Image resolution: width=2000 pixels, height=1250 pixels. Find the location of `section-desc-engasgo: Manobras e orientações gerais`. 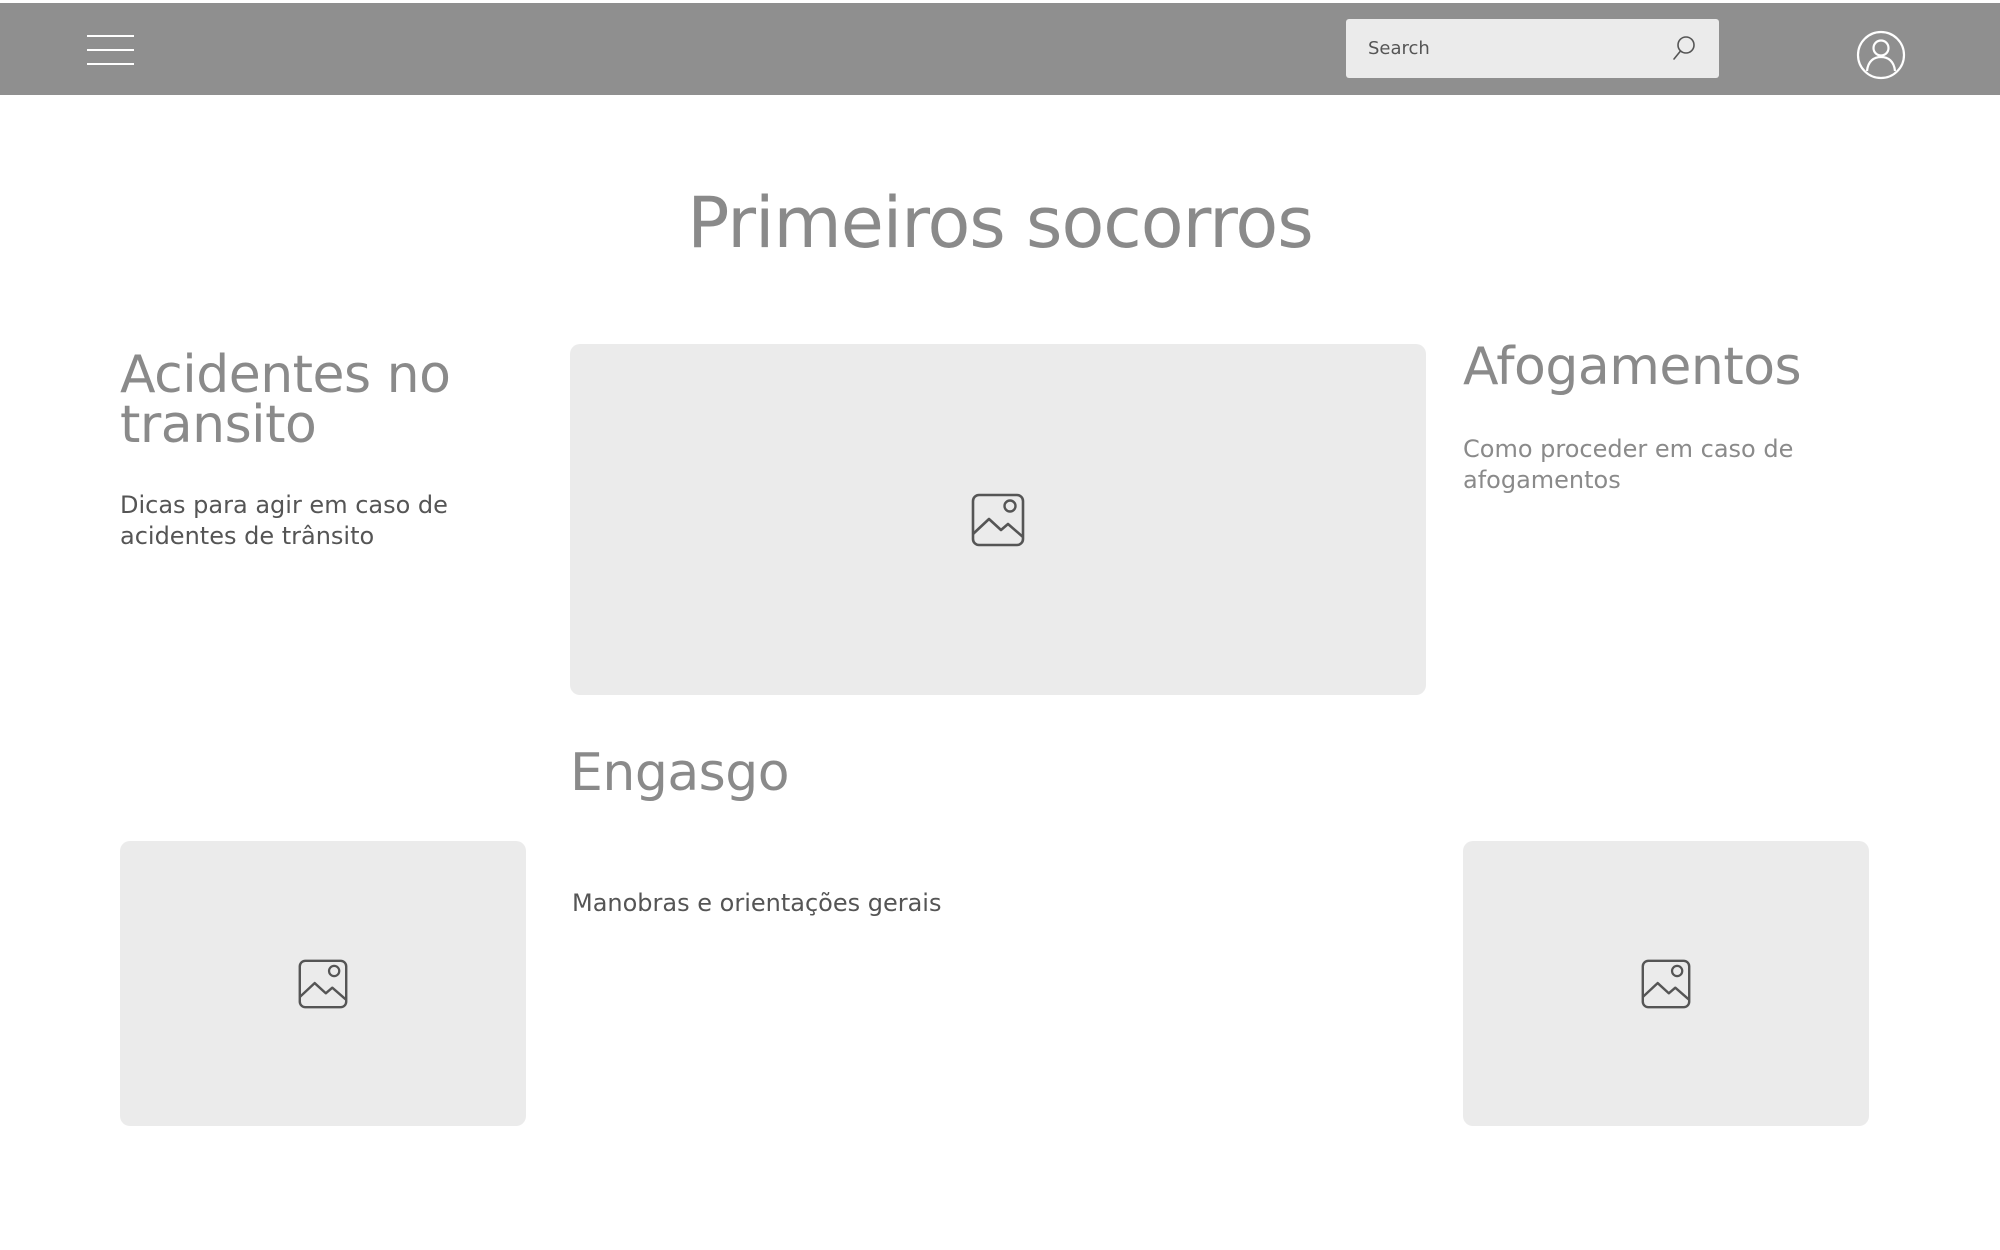

section-desc-engasgo: Manobras e orientações gerais is located at coordinates (757, 903).